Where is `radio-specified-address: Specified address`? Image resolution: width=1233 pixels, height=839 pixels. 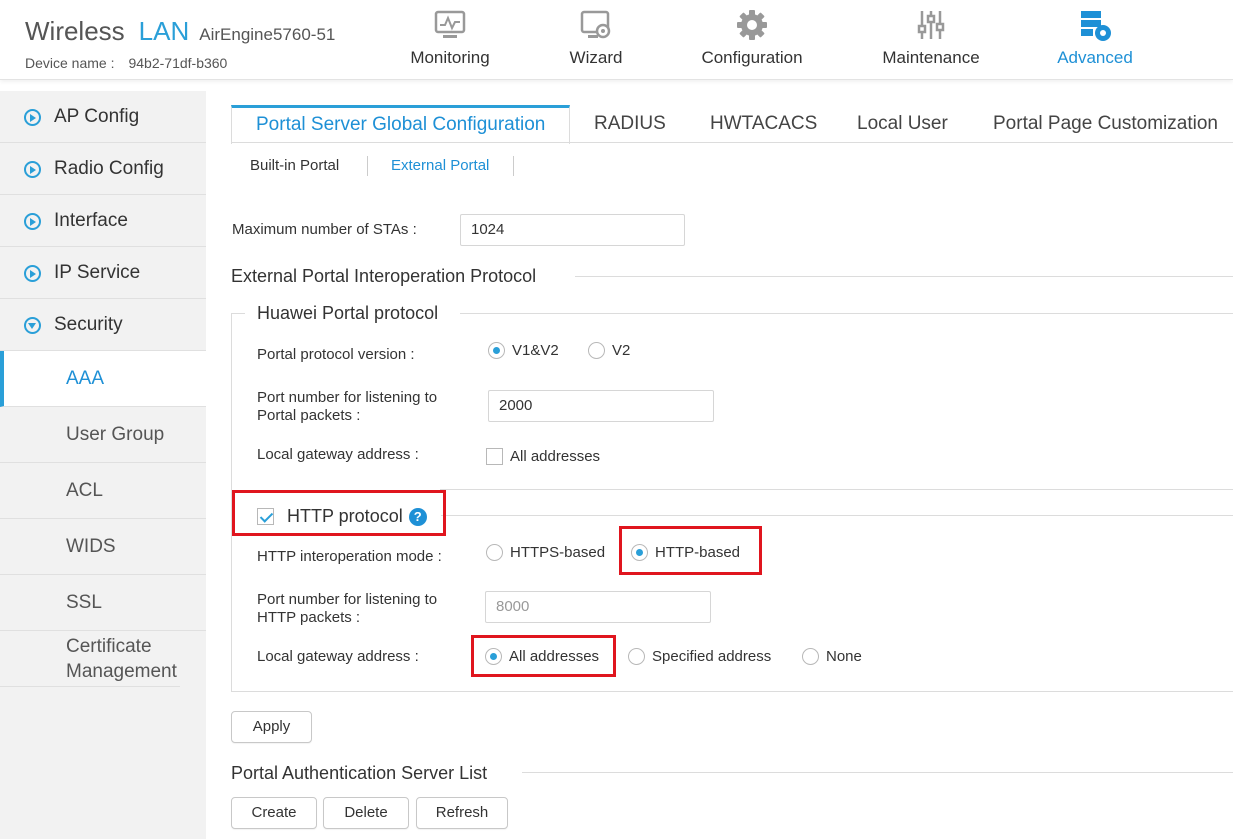
radio-specified-address: Specified address is located at coordinates (699, 656).